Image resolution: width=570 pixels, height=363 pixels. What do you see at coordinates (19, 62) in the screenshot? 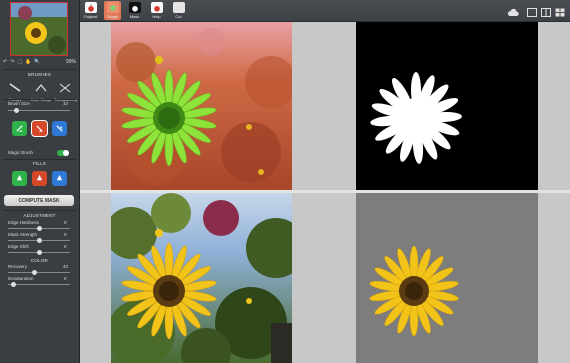
I see `select-icon: ⬚` at bounding box center [19, 62].